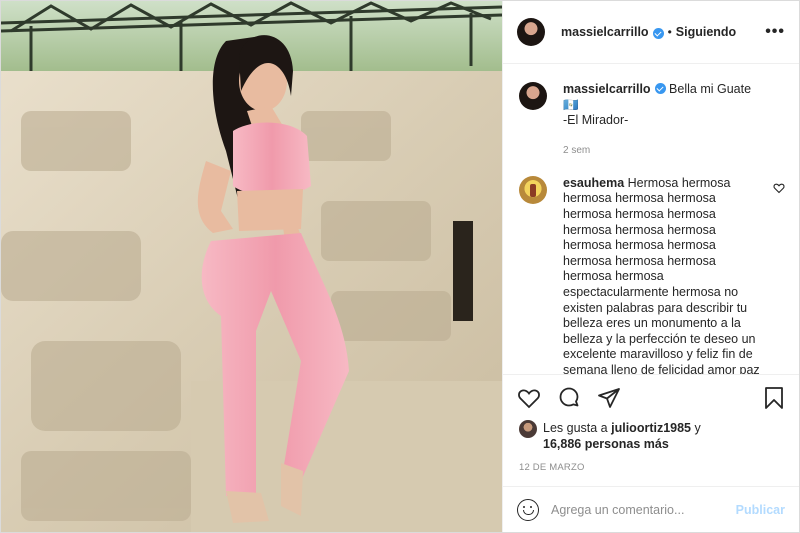 The width and height of the screenshot is (800, 533). I want to click on add-comment-bar: Publicar, so click(651, 509).